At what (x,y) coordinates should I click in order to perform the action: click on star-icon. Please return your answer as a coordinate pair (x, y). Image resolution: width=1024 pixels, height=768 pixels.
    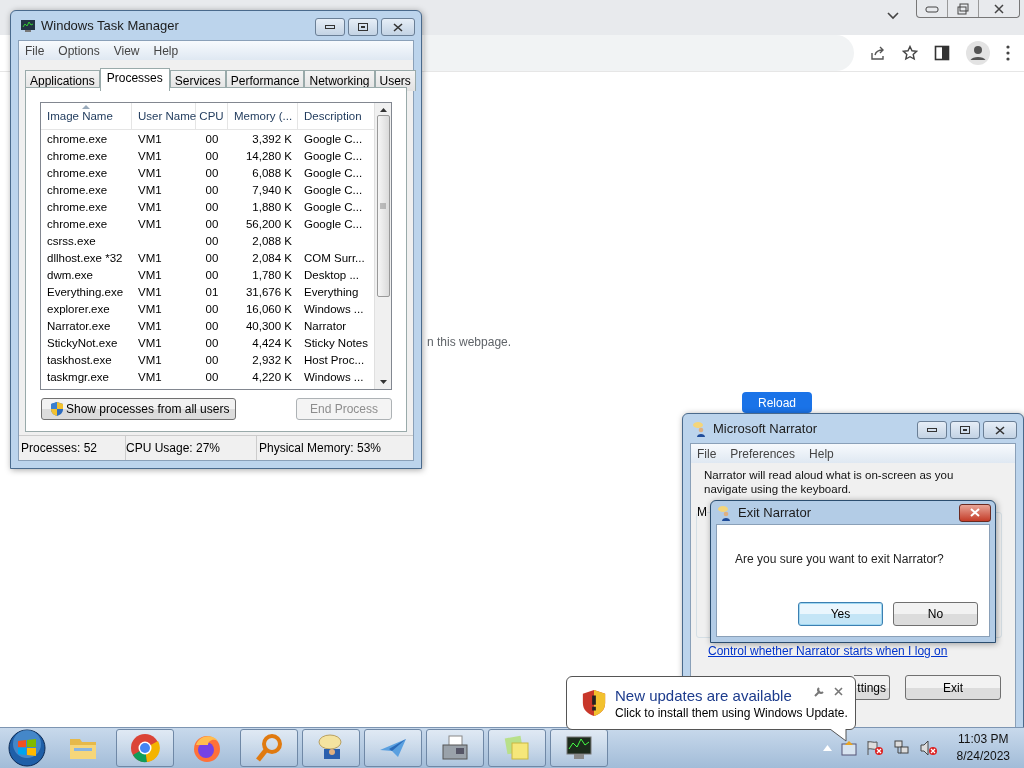
    Looking at the image, I should click on (910, 53).